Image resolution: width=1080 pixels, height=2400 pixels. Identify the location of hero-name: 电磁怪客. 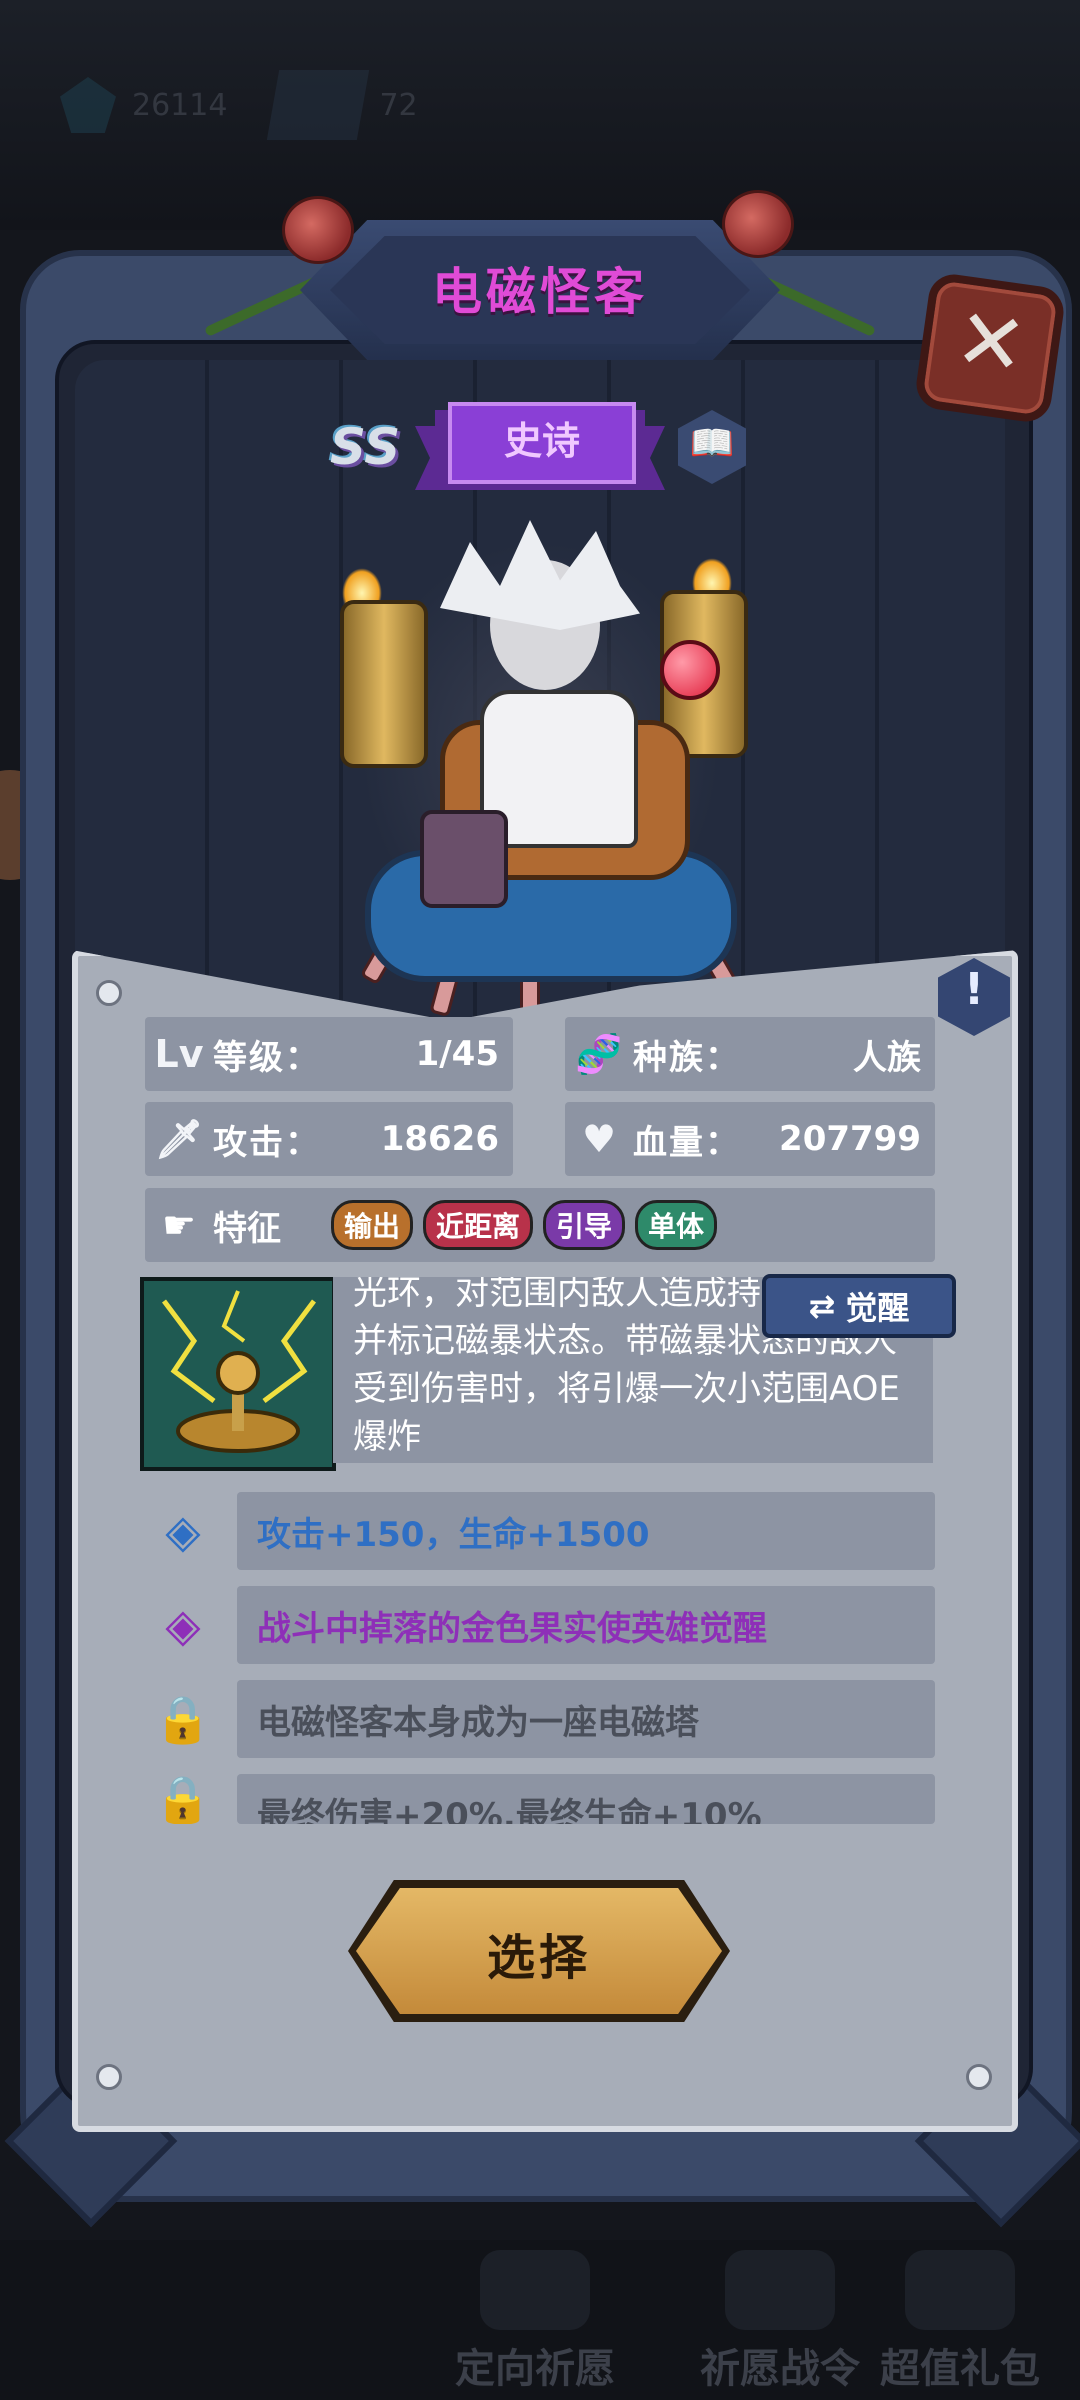
(540, 292).